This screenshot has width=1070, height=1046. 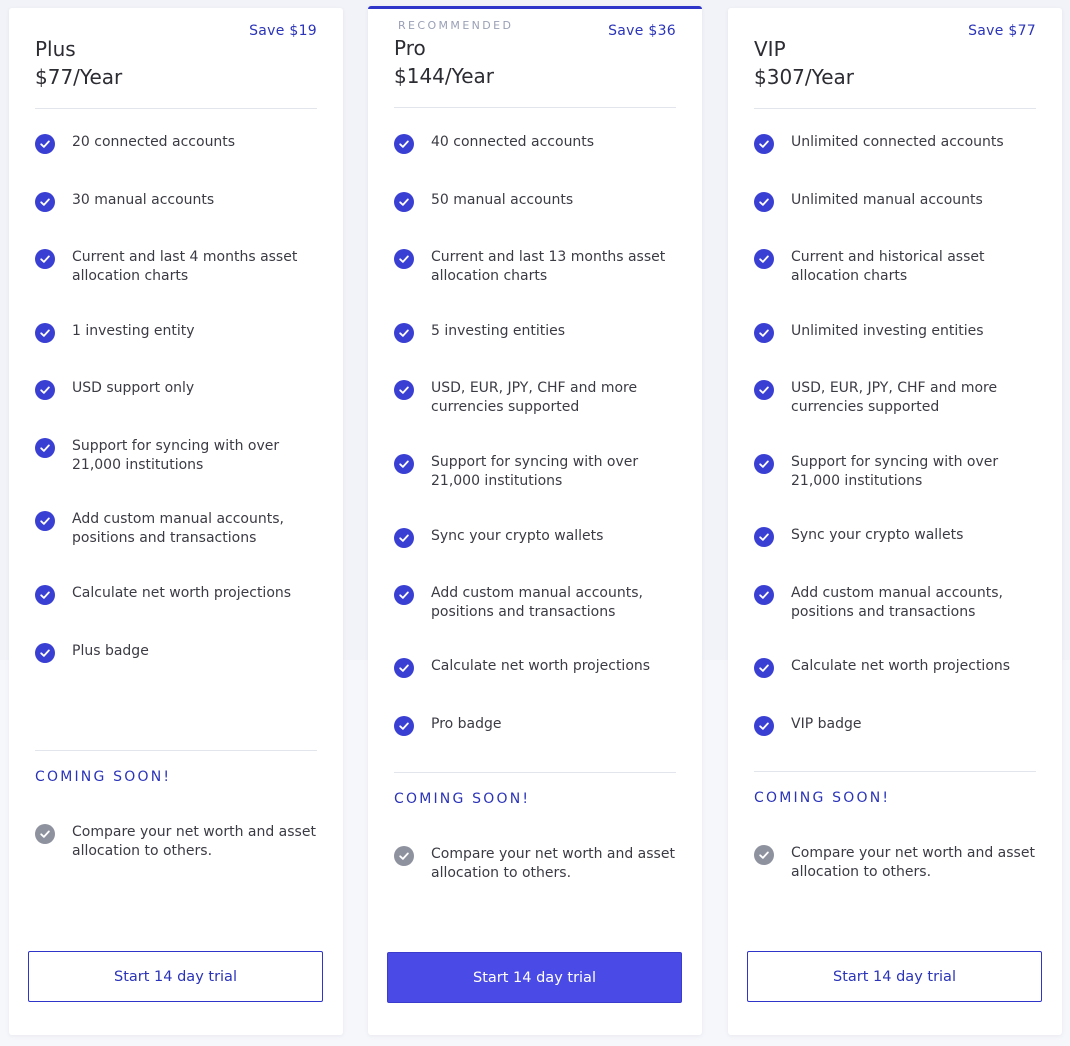 What do you see at coordinates (642, 31) in the screenshot?
I see `savings-label: Save $36` at bounding box center [642, 31].